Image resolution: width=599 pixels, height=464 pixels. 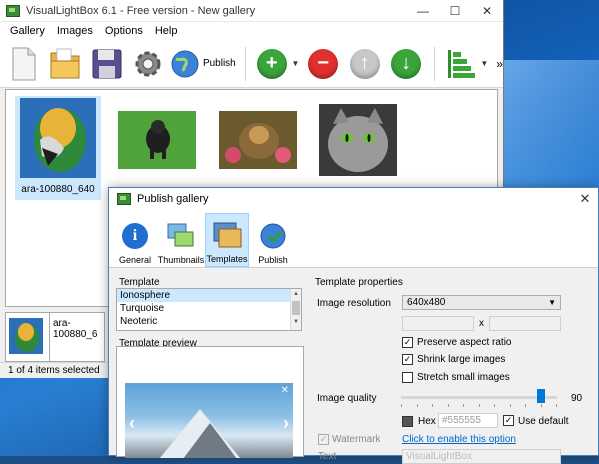 What do you see at coordinates (58, 189) in the screenshot?
I see `thumbnail-caption: ara-100880_640` at bounding box center [58, 189].